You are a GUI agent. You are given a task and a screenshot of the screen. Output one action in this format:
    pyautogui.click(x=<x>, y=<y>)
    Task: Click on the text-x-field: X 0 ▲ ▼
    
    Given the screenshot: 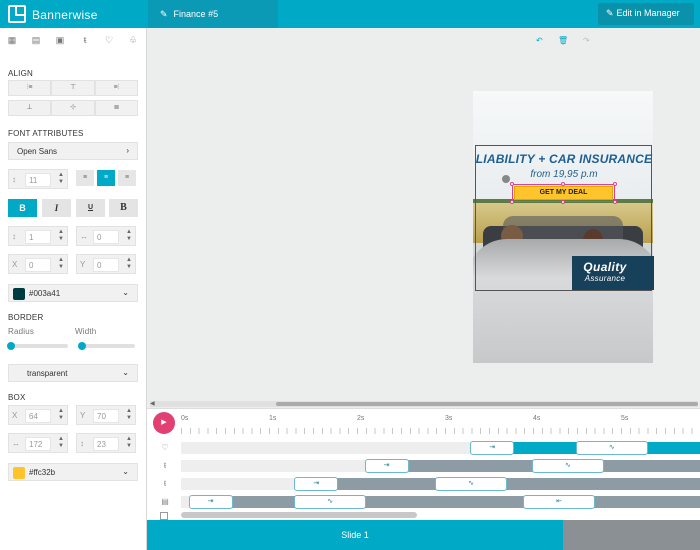 What is the action you would take?
    pyautogui.click(x=38, y=264)
    